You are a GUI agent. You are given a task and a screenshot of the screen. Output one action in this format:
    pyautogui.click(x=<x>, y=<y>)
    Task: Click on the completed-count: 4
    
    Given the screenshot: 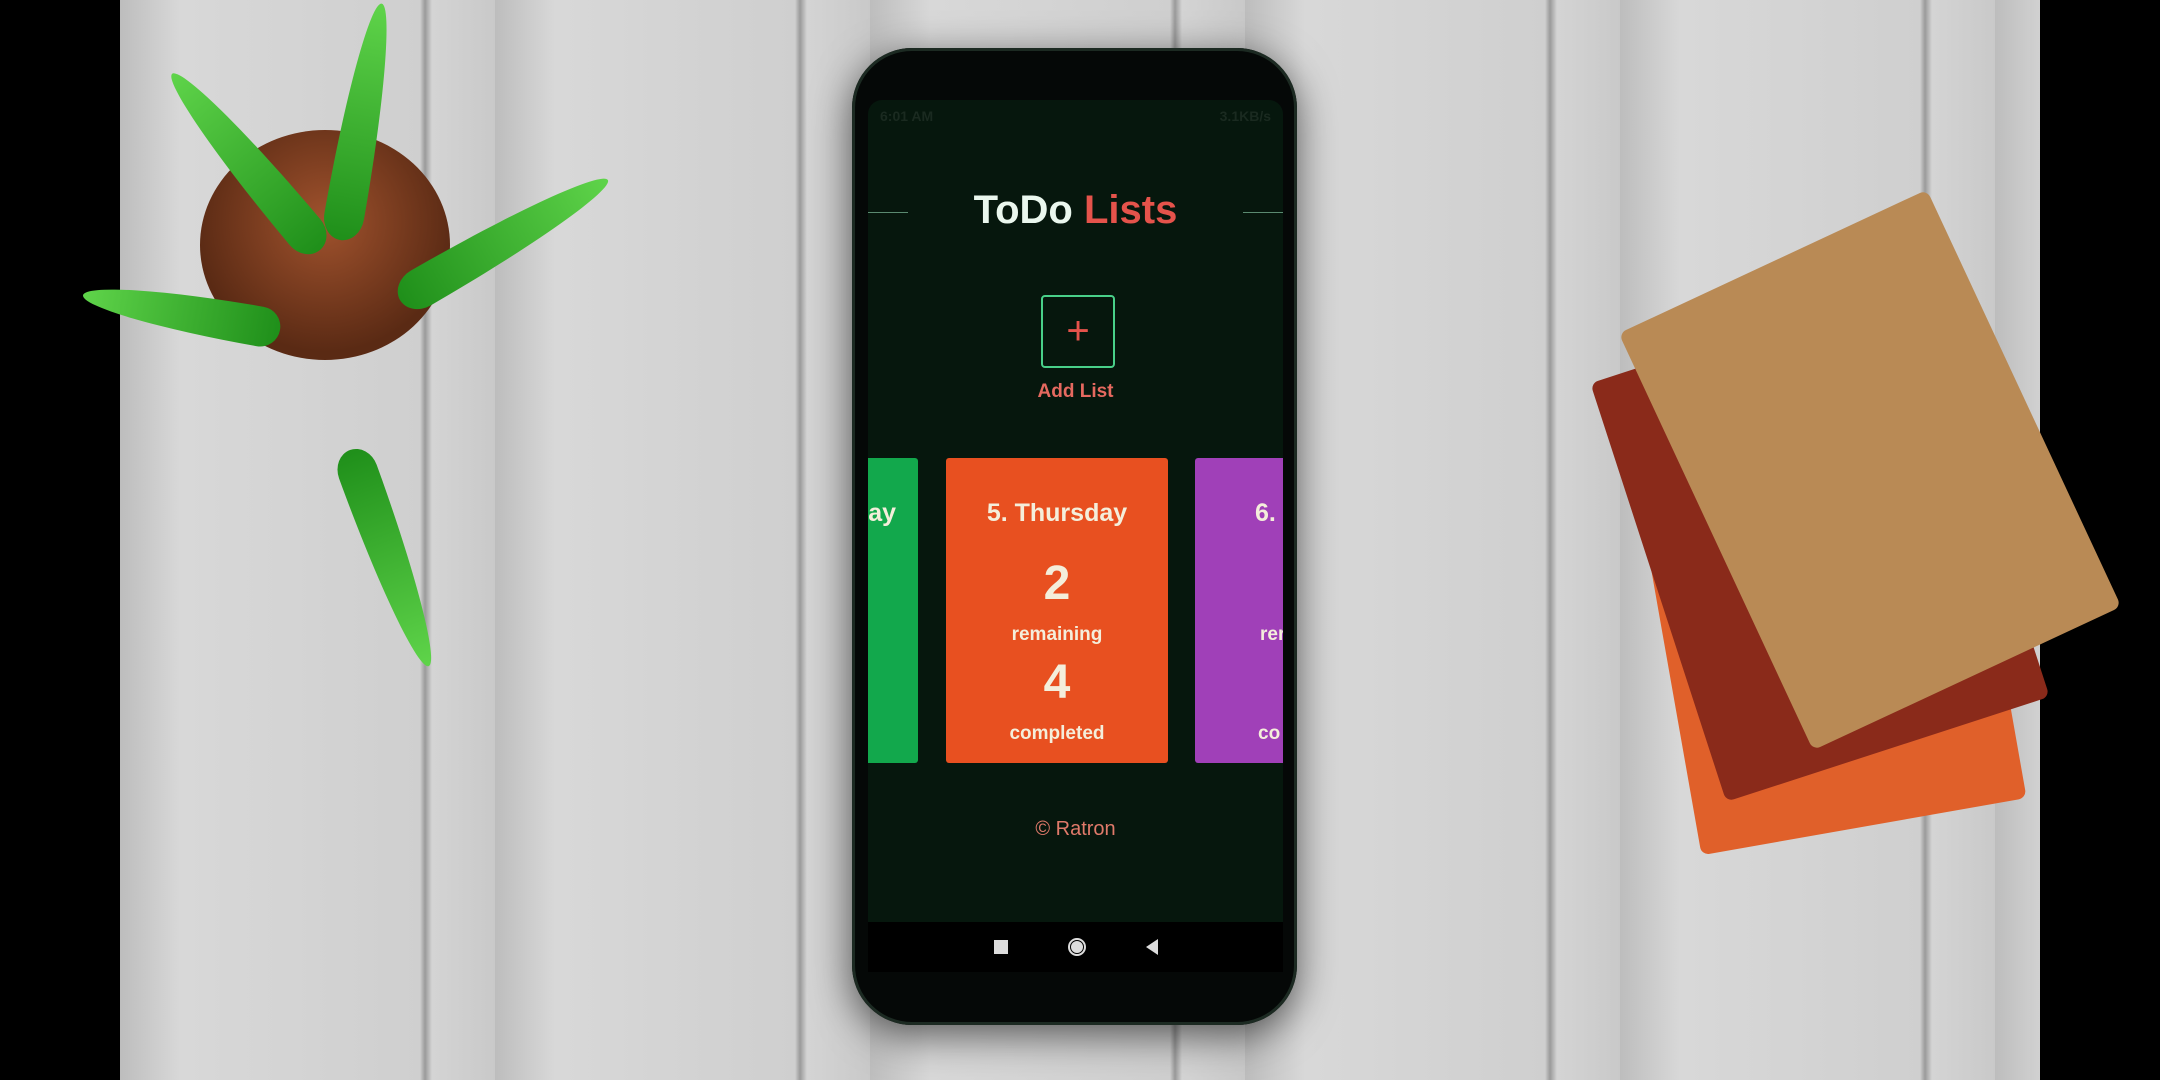 What is the action you would take?
    pyautogui.click(x=1057, y=682)
    